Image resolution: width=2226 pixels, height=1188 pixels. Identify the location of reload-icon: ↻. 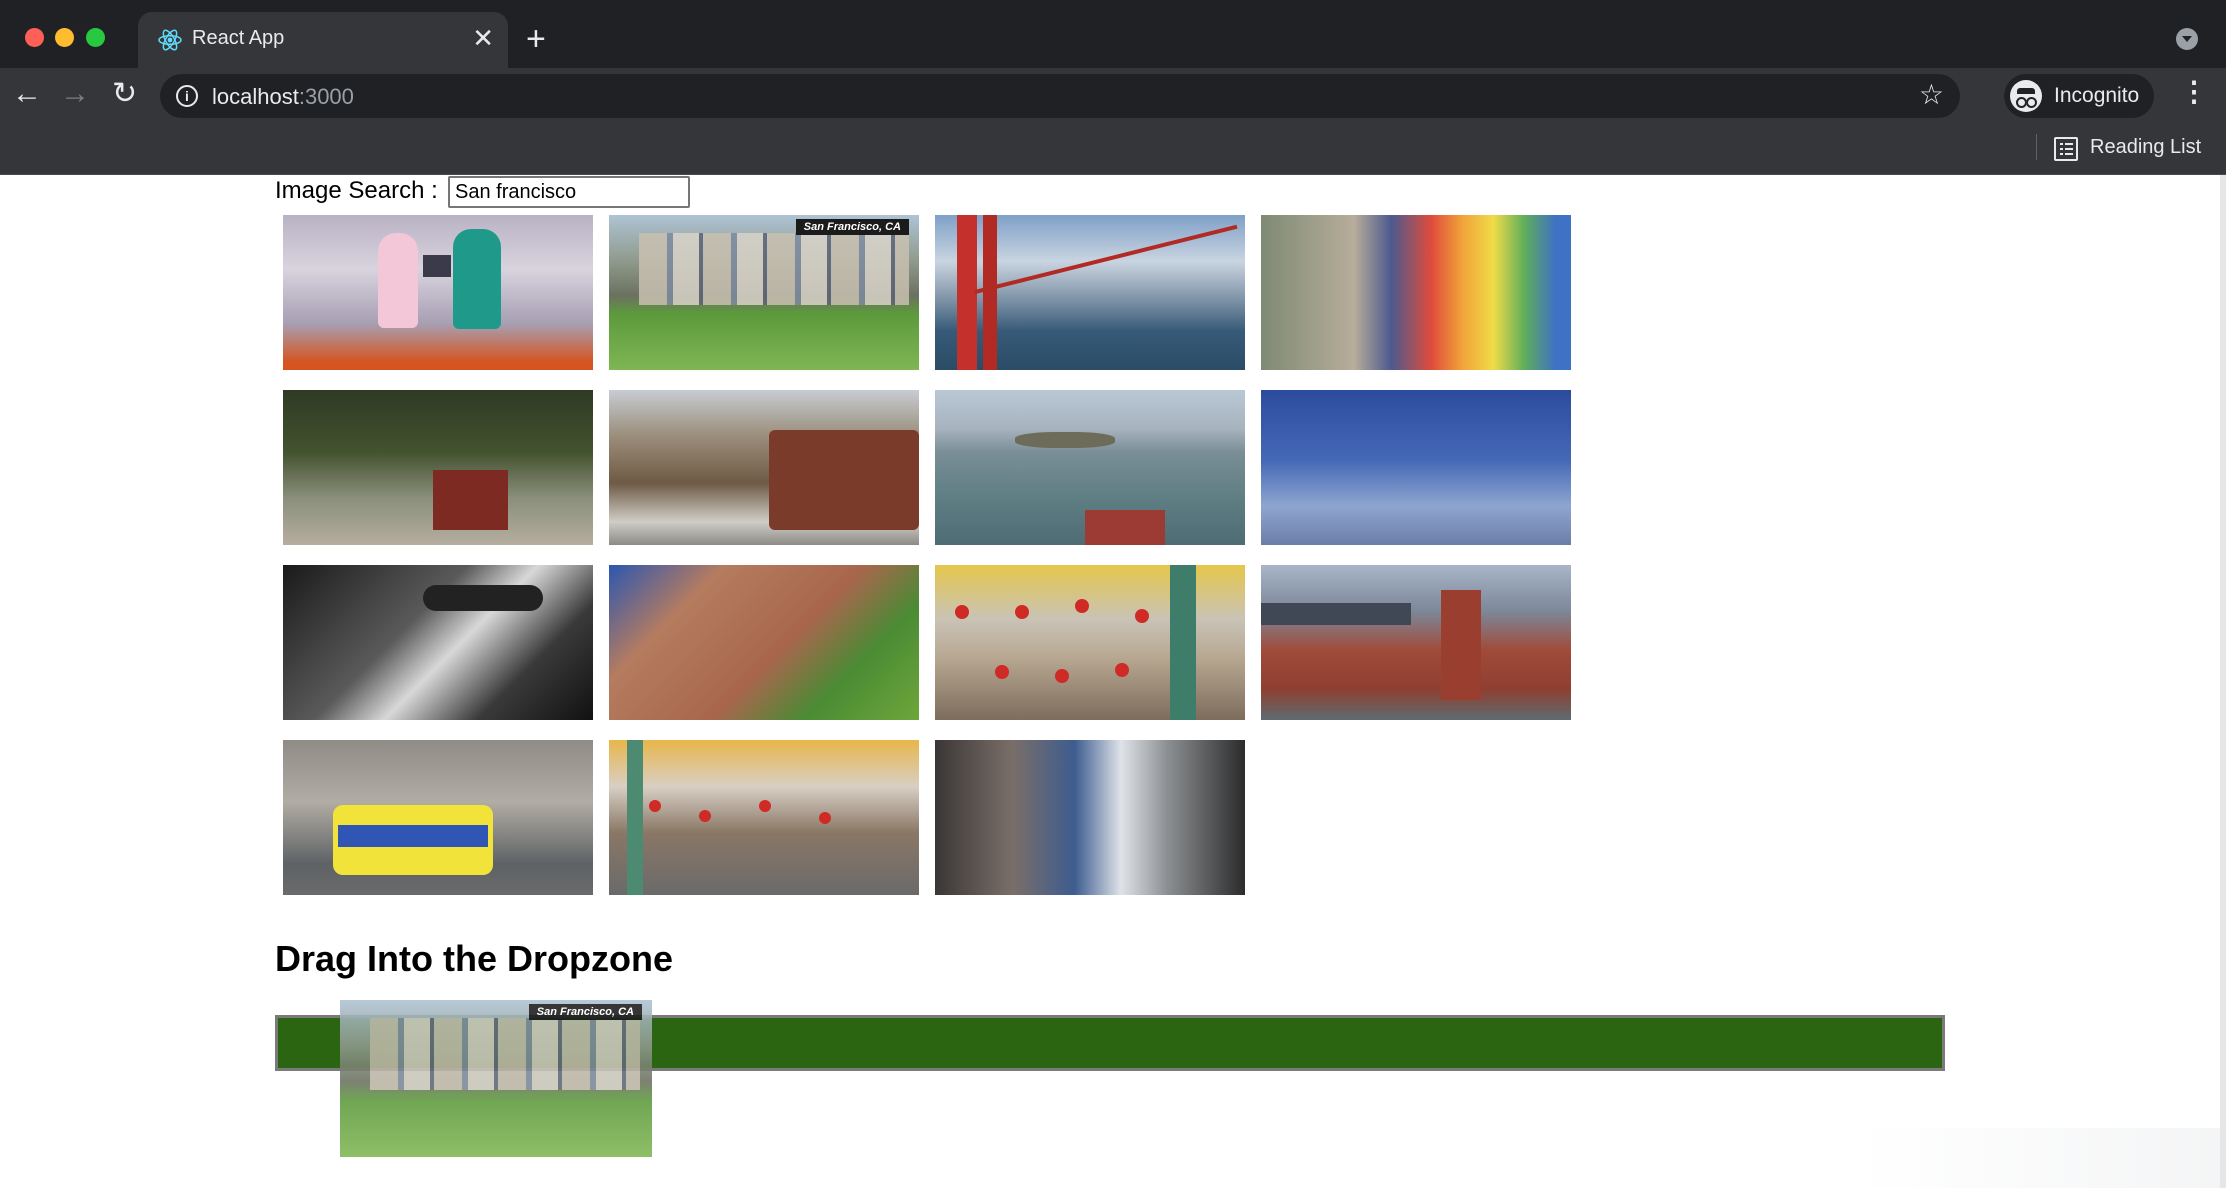
(124, 94).